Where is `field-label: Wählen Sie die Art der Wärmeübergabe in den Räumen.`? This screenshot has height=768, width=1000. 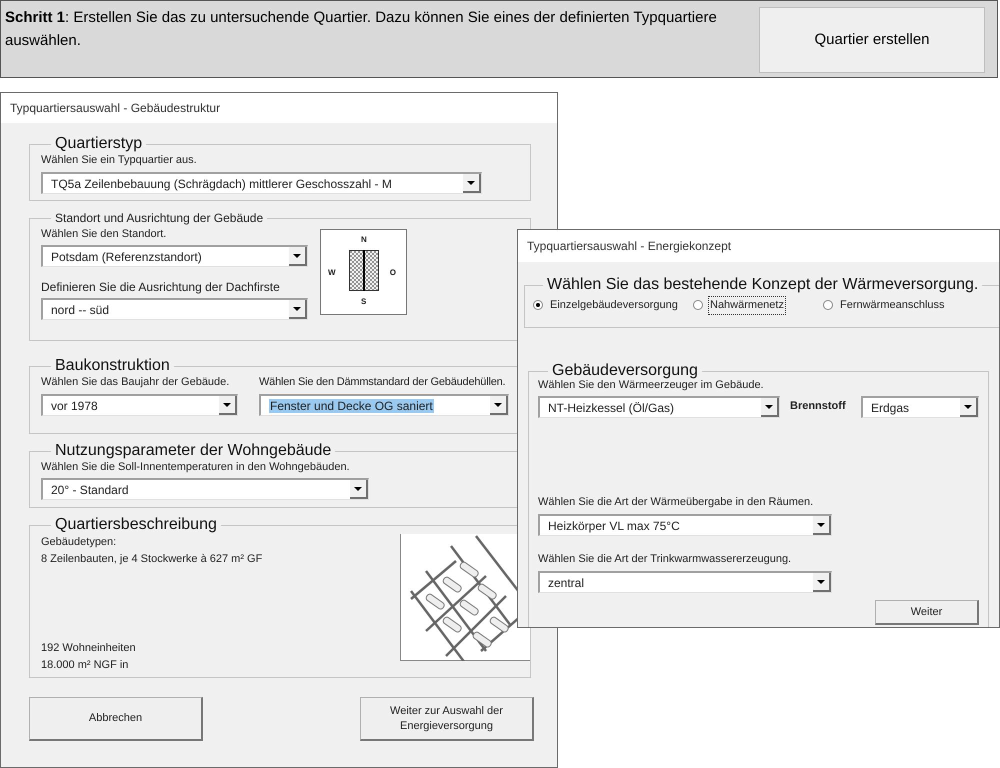
field-label: Wählen Sie die Art der Wärmeübergabe in den Räumen. is located at coordinates (676, 502).